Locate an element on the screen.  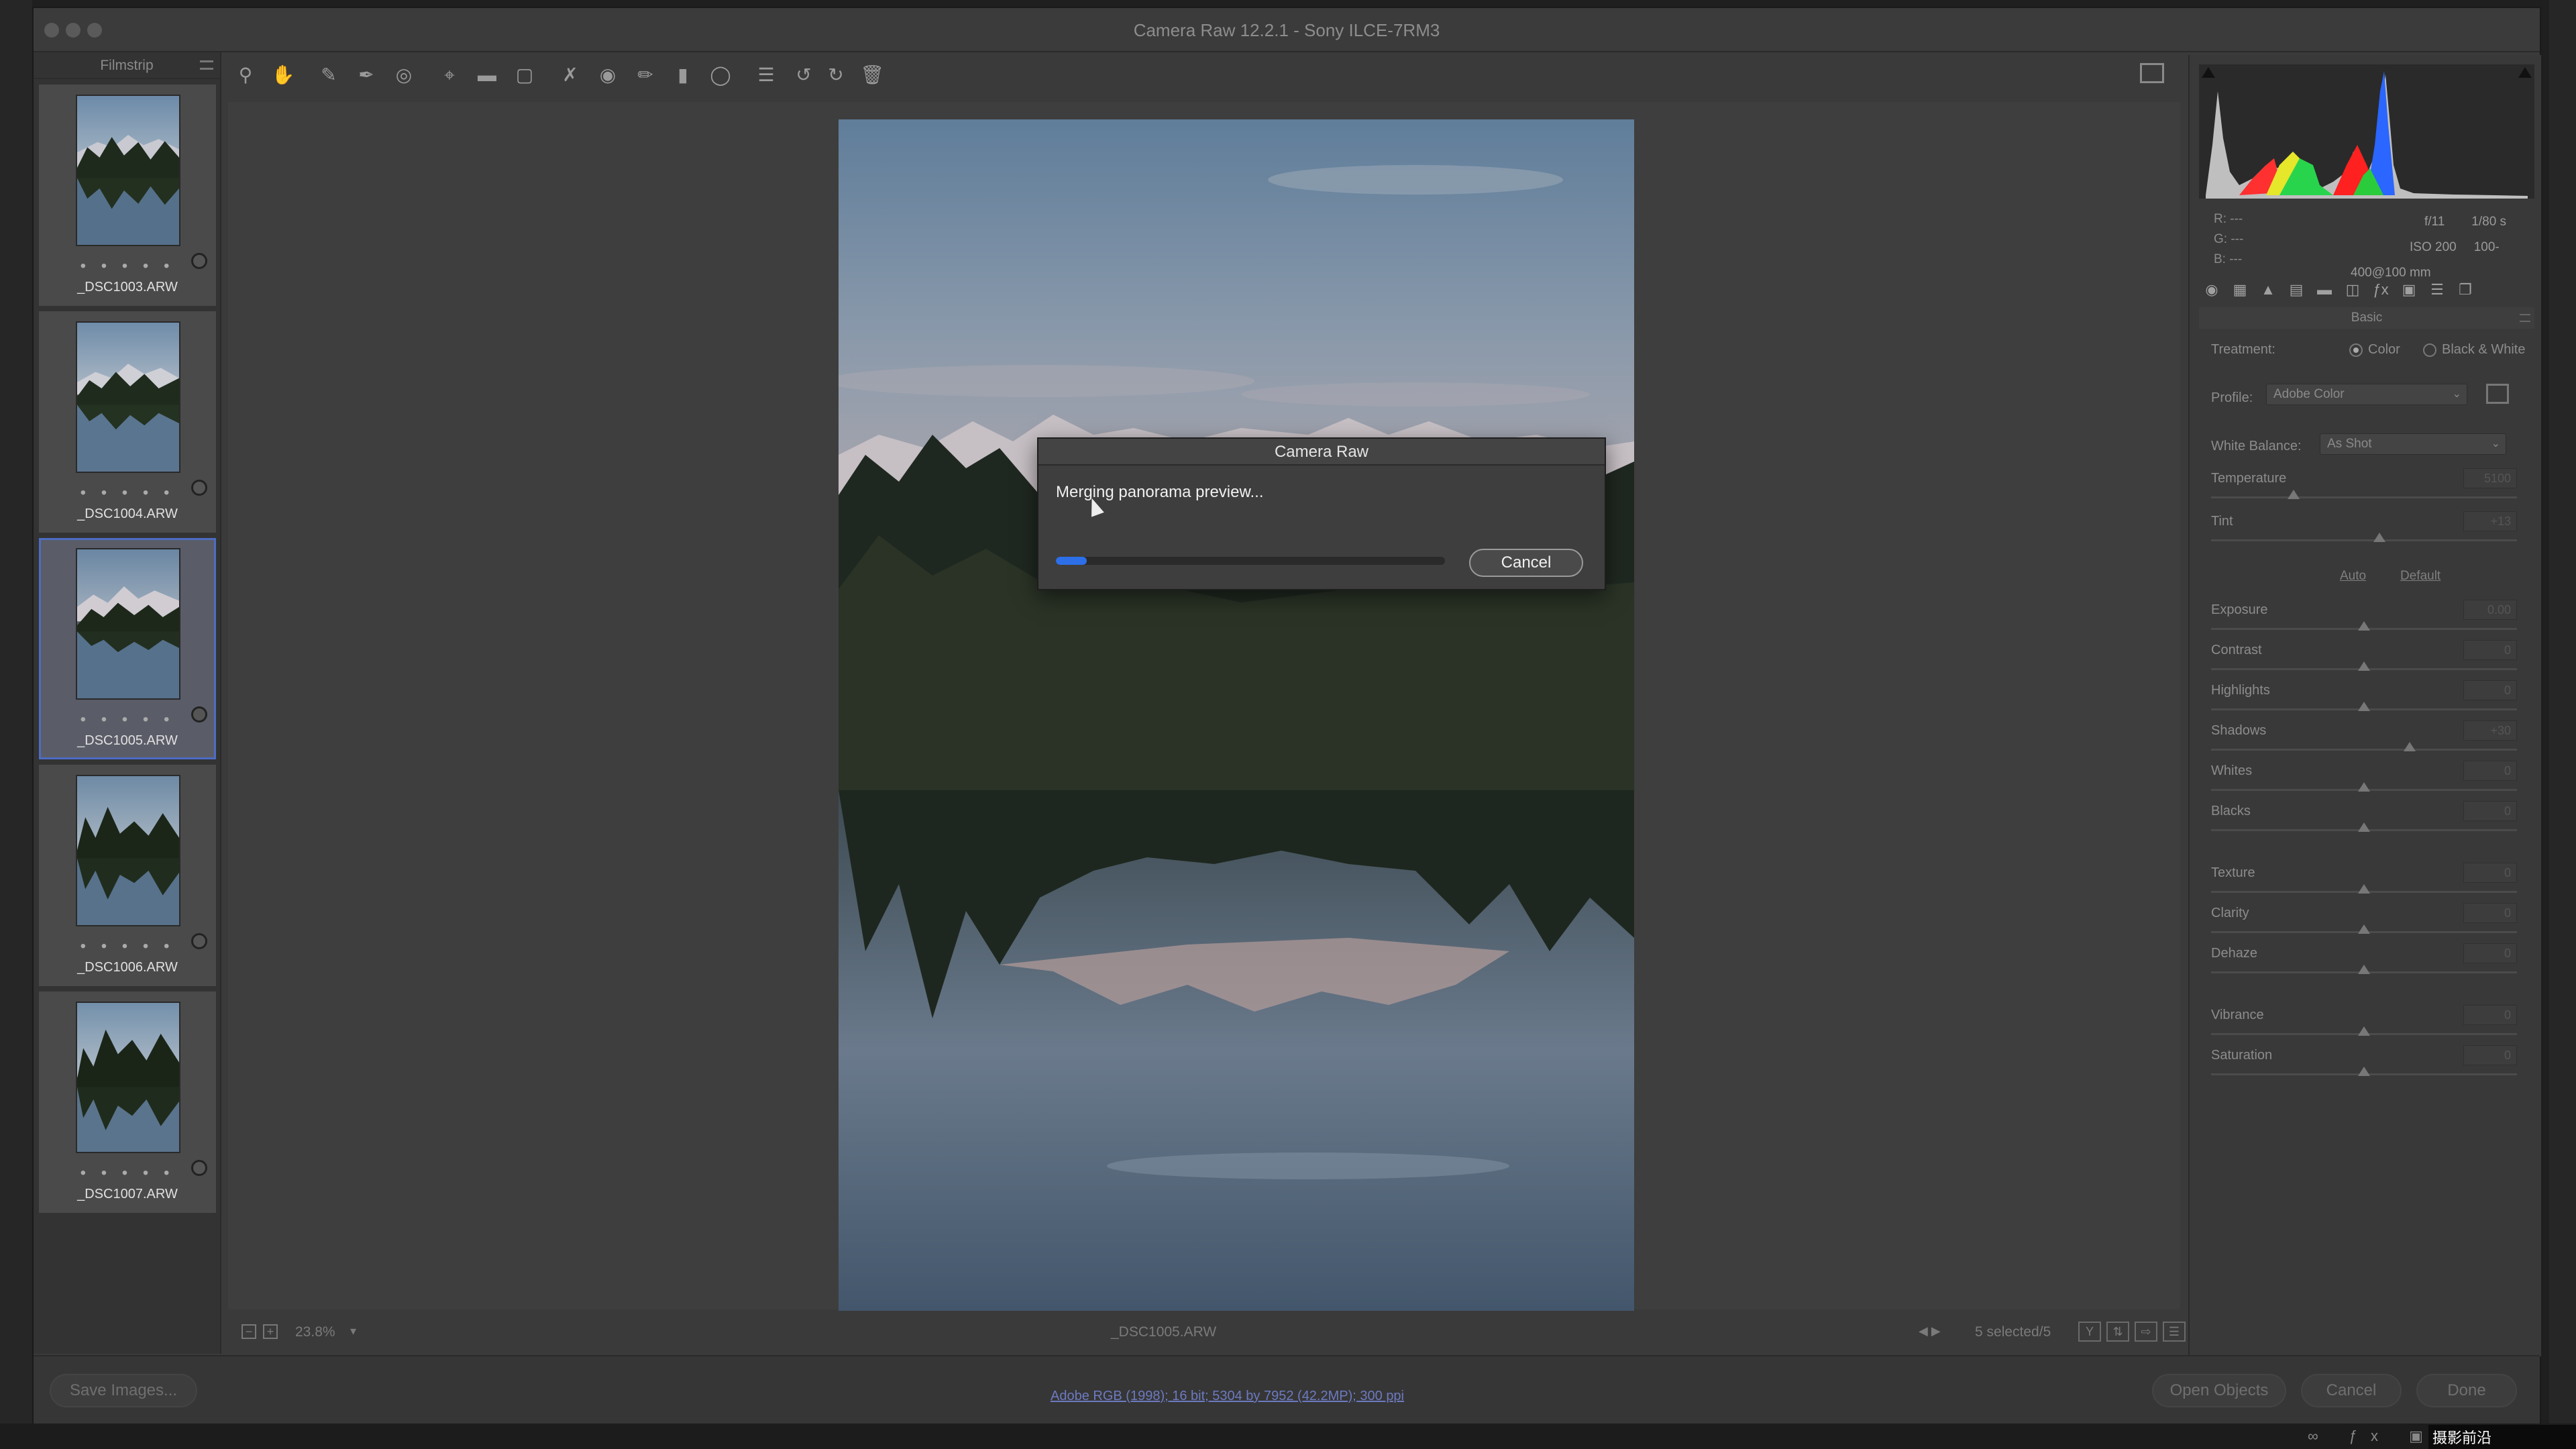
slider-exposure: Exposure 0.00 is located at coordinates (2364, 620).